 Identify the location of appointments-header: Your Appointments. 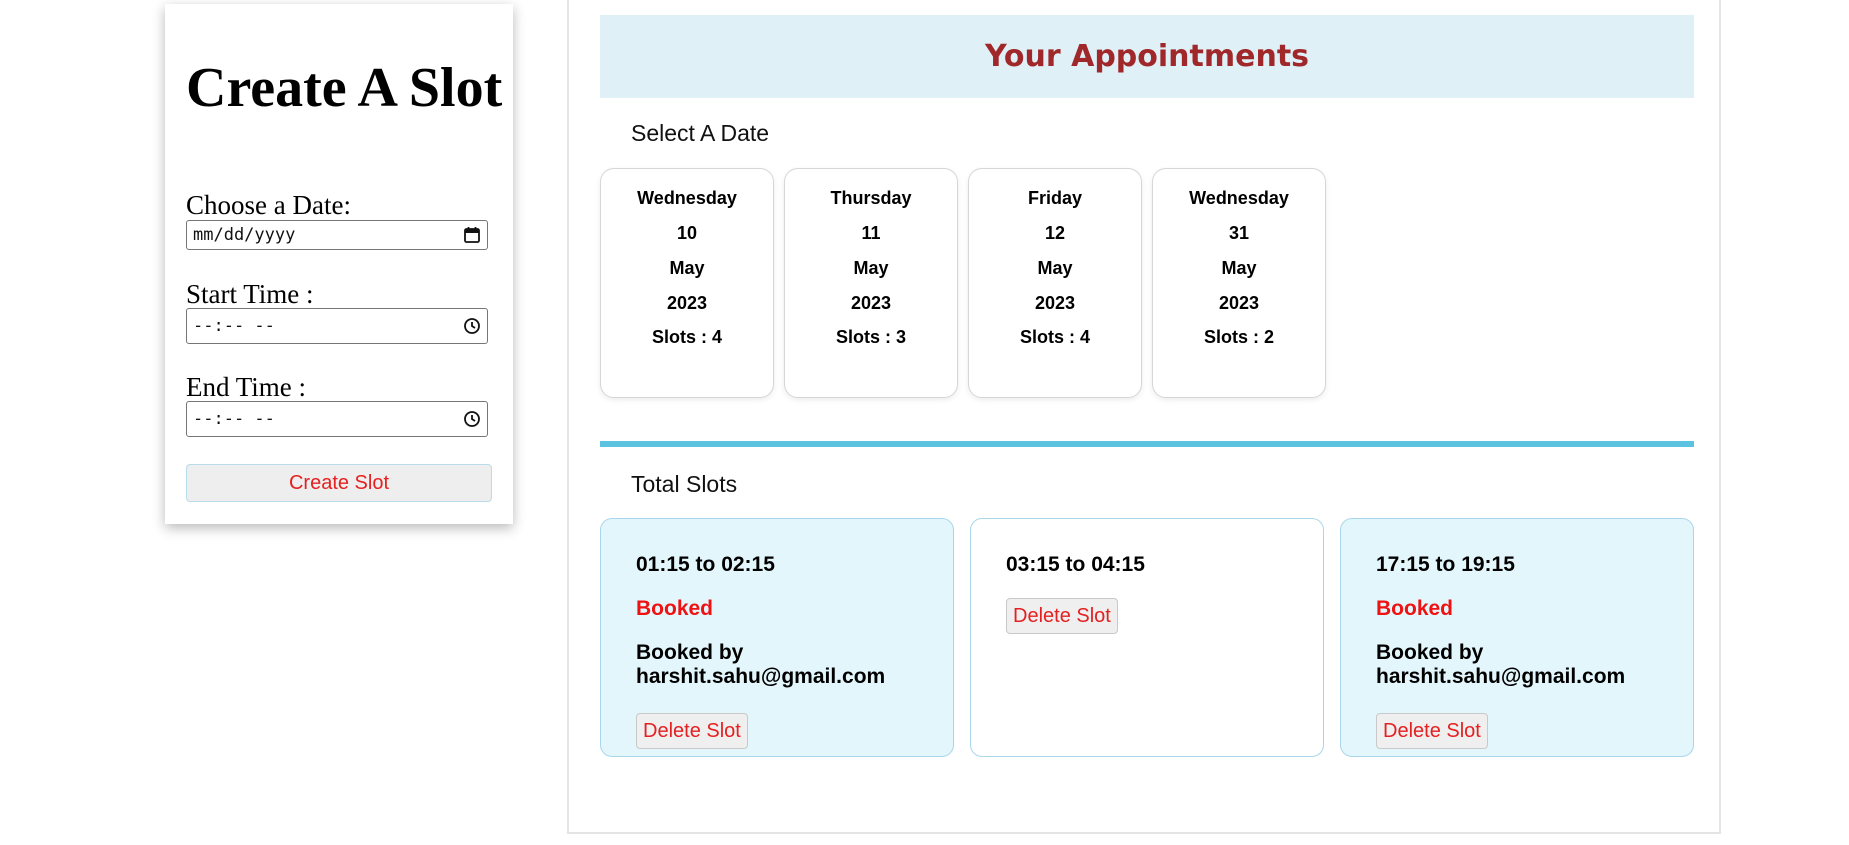
(1147, 56).